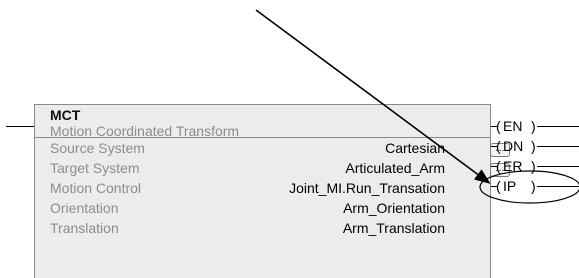 Image resolution: width=579 pixels, height=278 pixels. What do you see at coordinates (529, 187) in the screenshot?
I see `highlight-ellipse` at bounding box center [529, 187].